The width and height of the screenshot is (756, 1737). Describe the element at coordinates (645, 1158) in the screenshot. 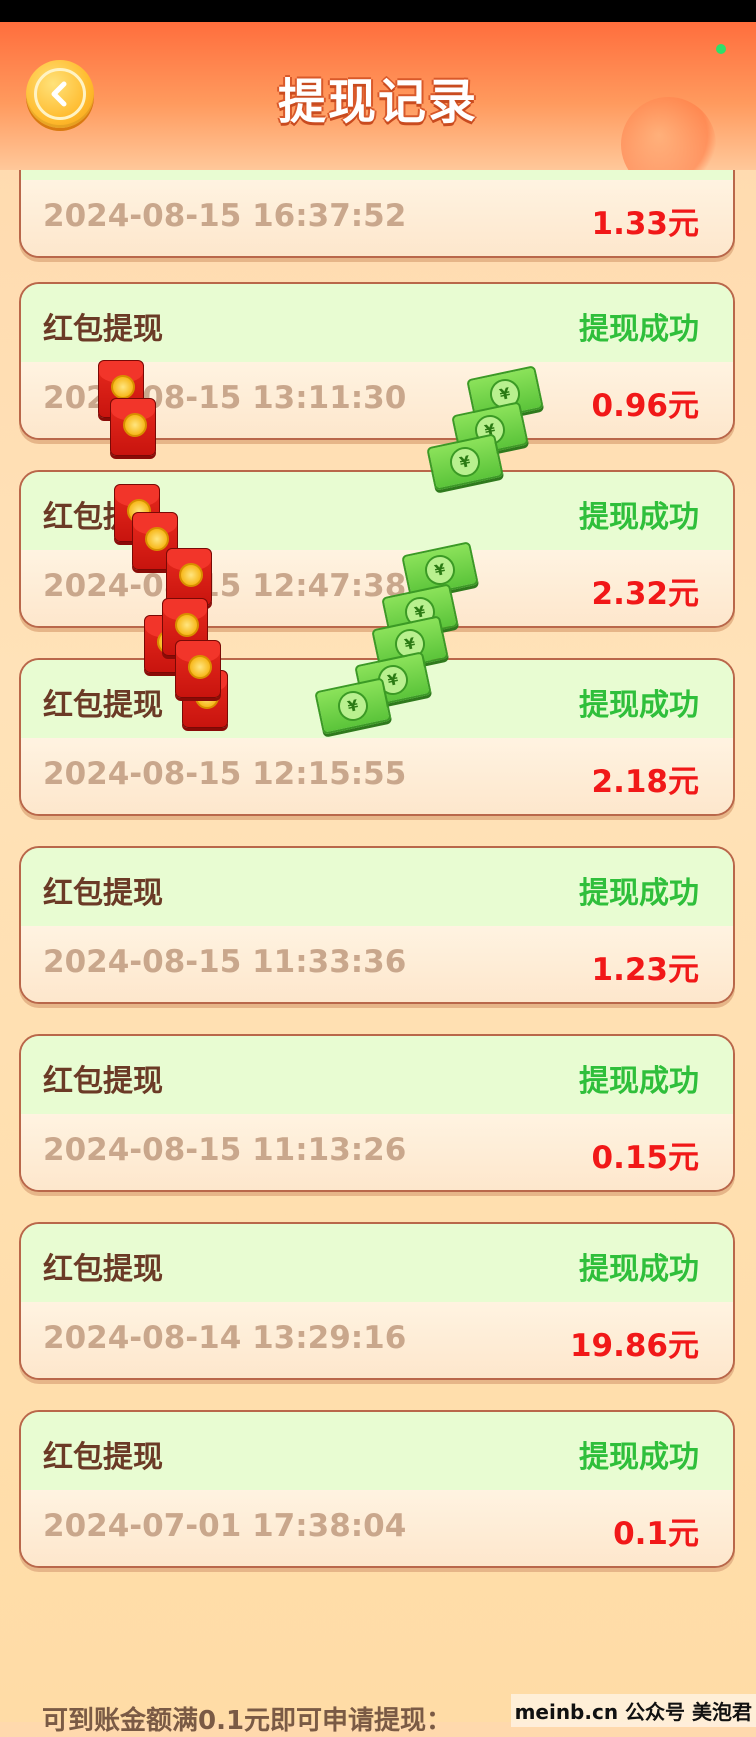

I see `record-amount: 0.15元` at that location.